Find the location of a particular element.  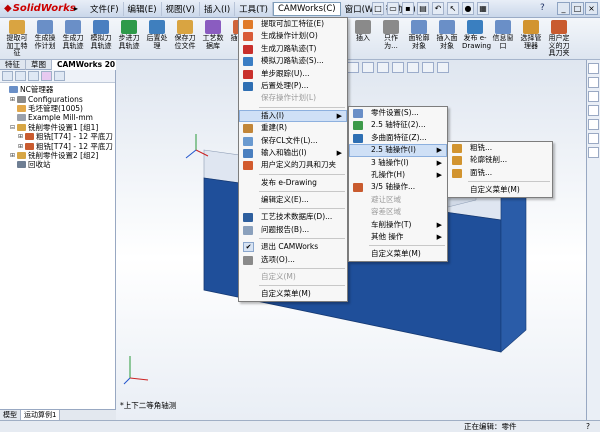

save-icon: ▪ is located at coordinates (408, 8).